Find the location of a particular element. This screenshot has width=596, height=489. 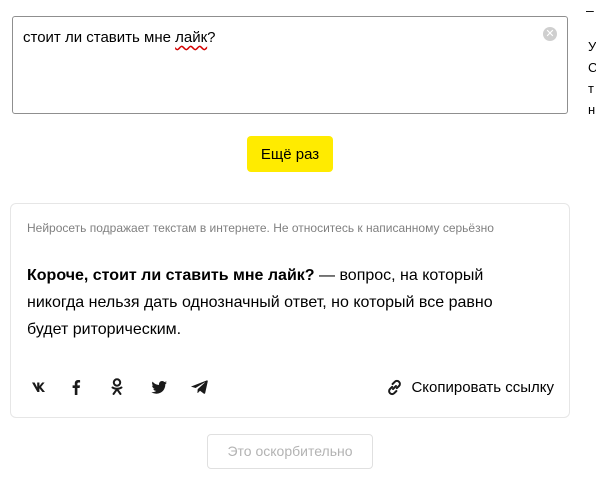

link-icon is located at coordinates (395, 387).